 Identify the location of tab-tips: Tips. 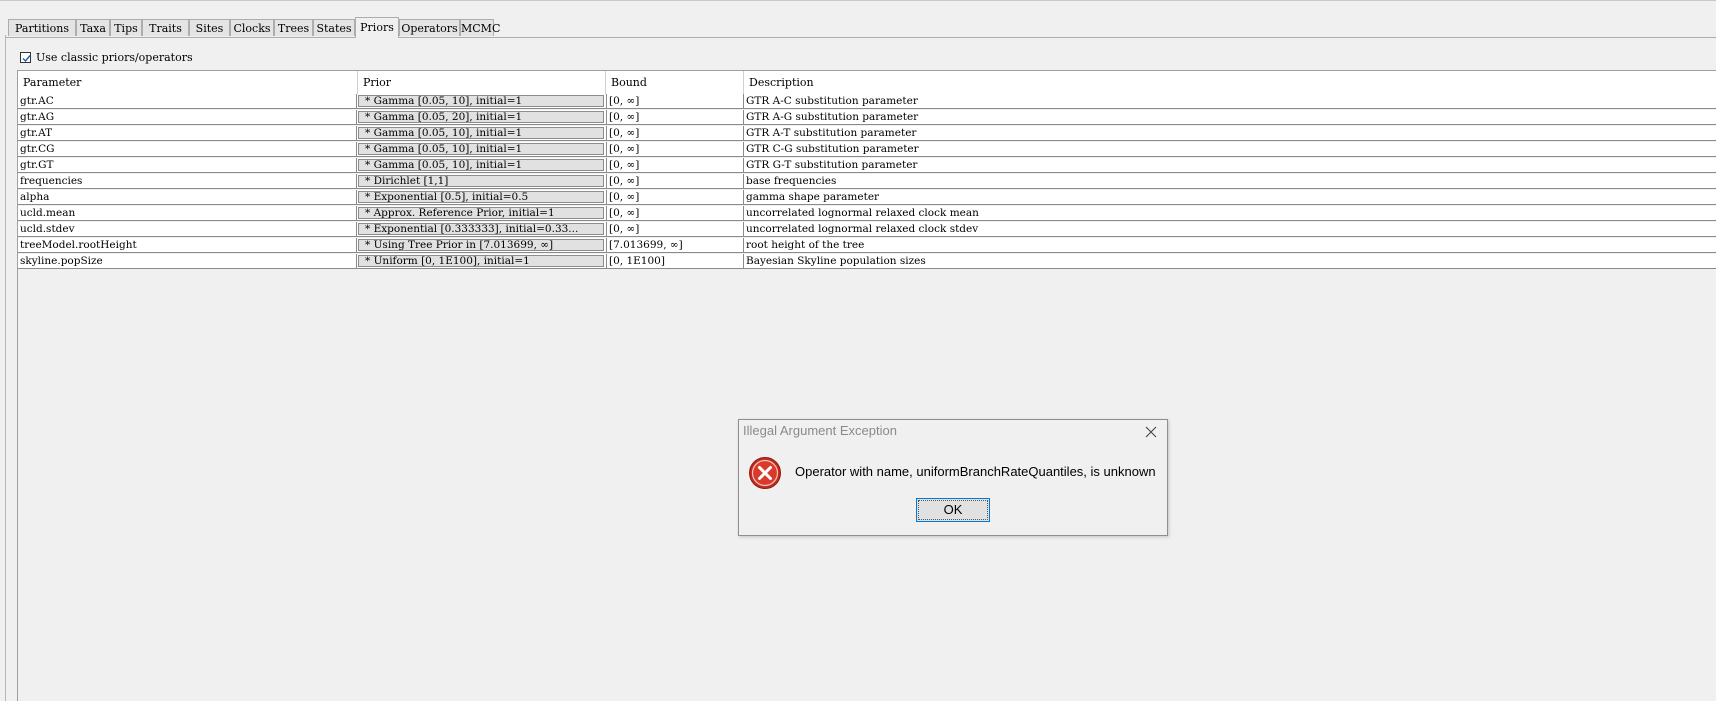
(126, 27).